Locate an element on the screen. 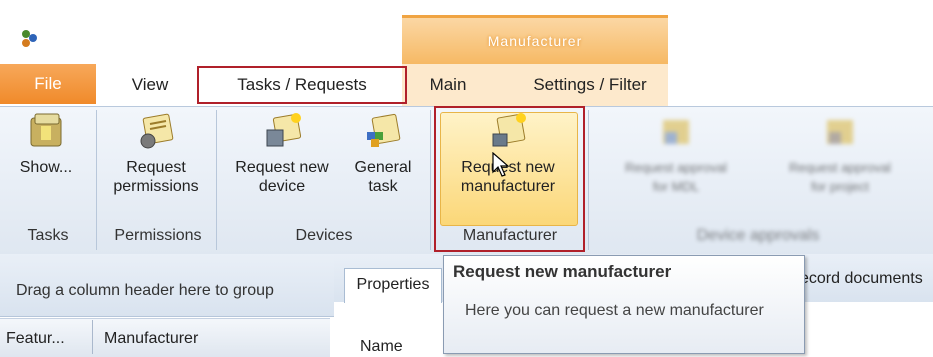 The height and width of the screenshot is (357, 933). permission-request-icon is located at coordinates (156, 131).